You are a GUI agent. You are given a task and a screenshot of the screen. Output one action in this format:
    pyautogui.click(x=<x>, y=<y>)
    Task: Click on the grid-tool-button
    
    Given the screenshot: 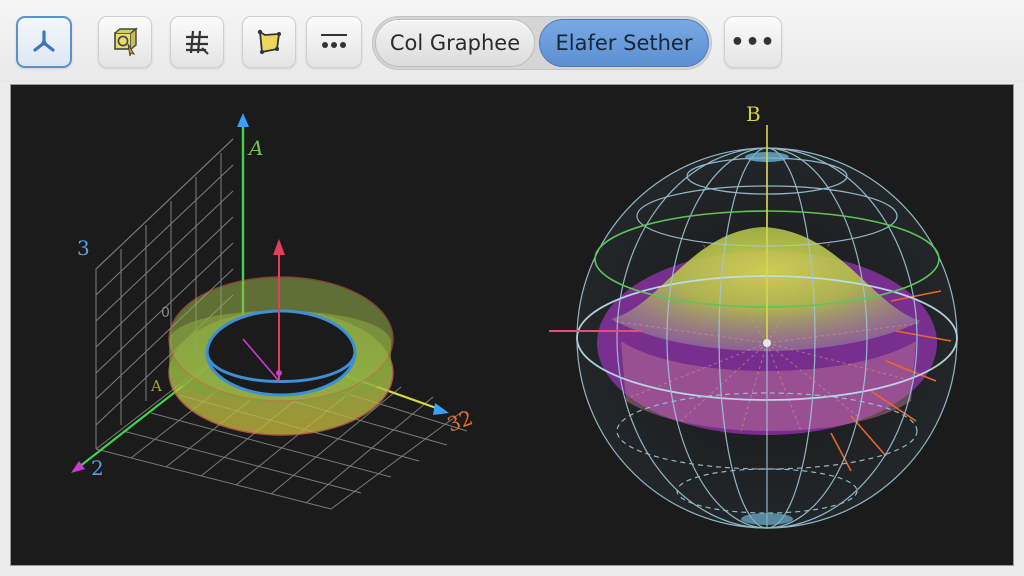 What is the action you would take?
    pyautogui.click(x=197, y=42)
    